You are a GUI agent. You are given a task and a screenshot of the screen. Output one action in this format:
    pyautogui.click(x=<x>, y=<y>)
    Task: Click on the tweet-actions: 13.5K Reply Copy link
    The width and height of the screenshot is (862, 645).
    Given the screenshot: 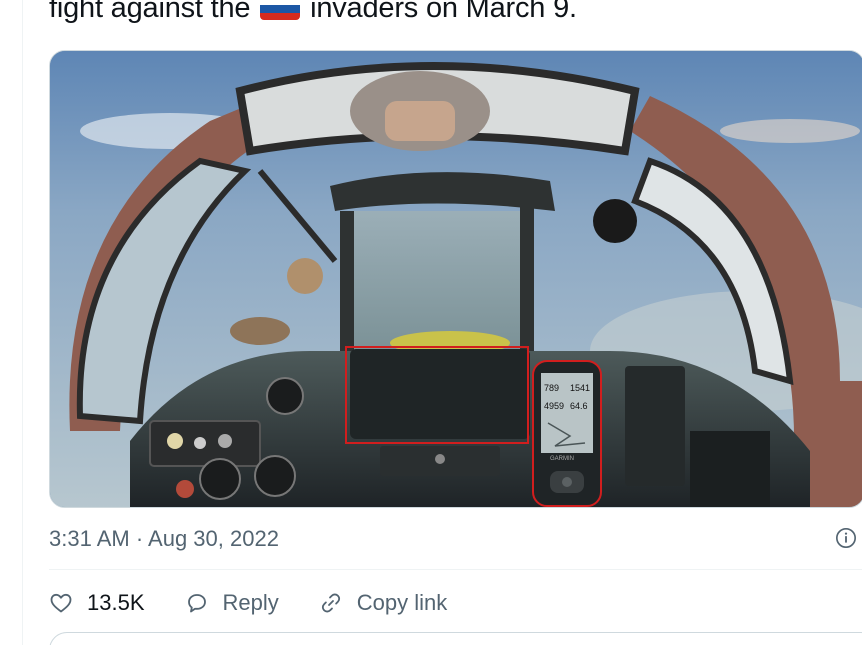 What is the action you would take?
    pyautogui.click(x=268, y=603)
    